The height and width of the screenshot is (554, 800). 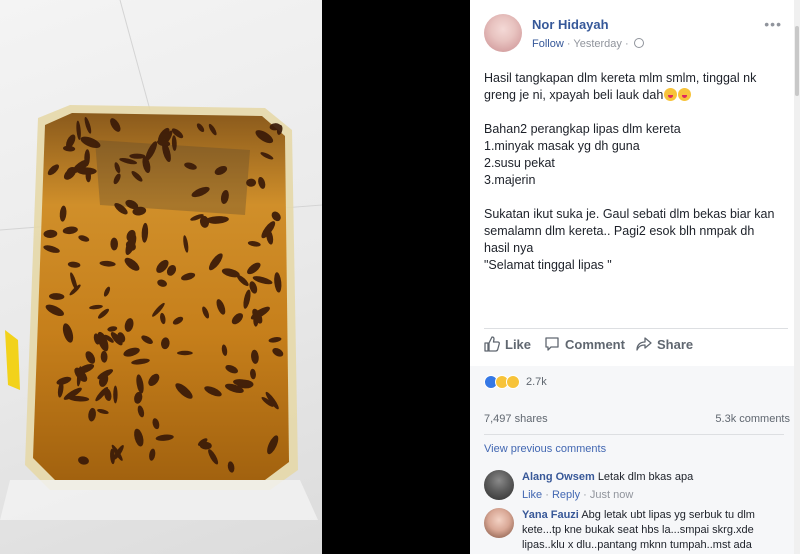 What do you see at coordinates (545, 449) in the screenshot?
I see `view-previous-comments-link: View previous comments` at bounding box center [545, 449].